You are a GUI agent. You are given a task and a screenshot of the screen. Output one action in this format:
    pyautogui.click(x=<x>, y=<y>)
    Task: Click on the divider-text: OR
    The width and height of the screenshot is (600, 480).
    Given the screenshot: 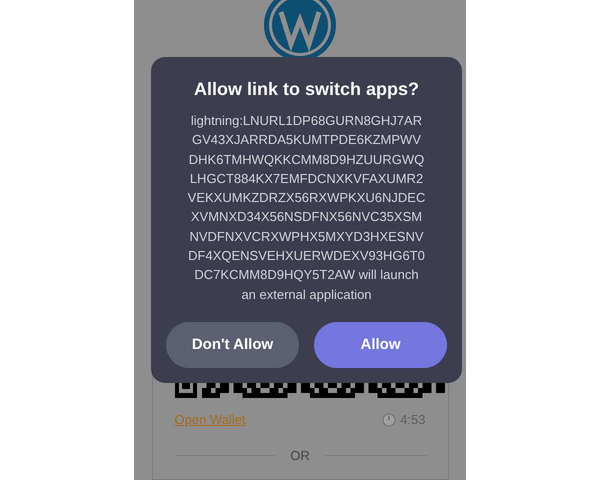 What is the action you would take?
    pyautogui.click(x=300, y=455)
    